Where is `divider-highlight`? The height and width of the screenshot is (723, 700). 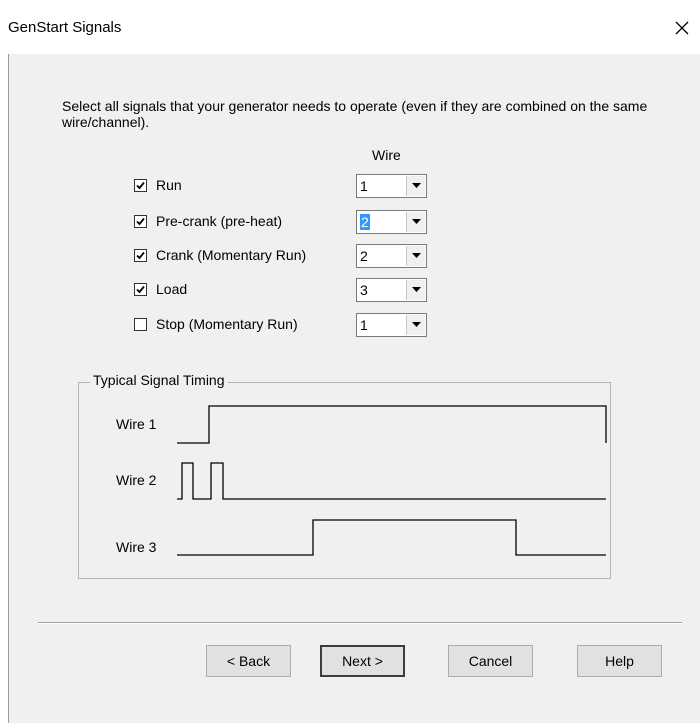 divider-highlight is located at coordinates (360, 623).